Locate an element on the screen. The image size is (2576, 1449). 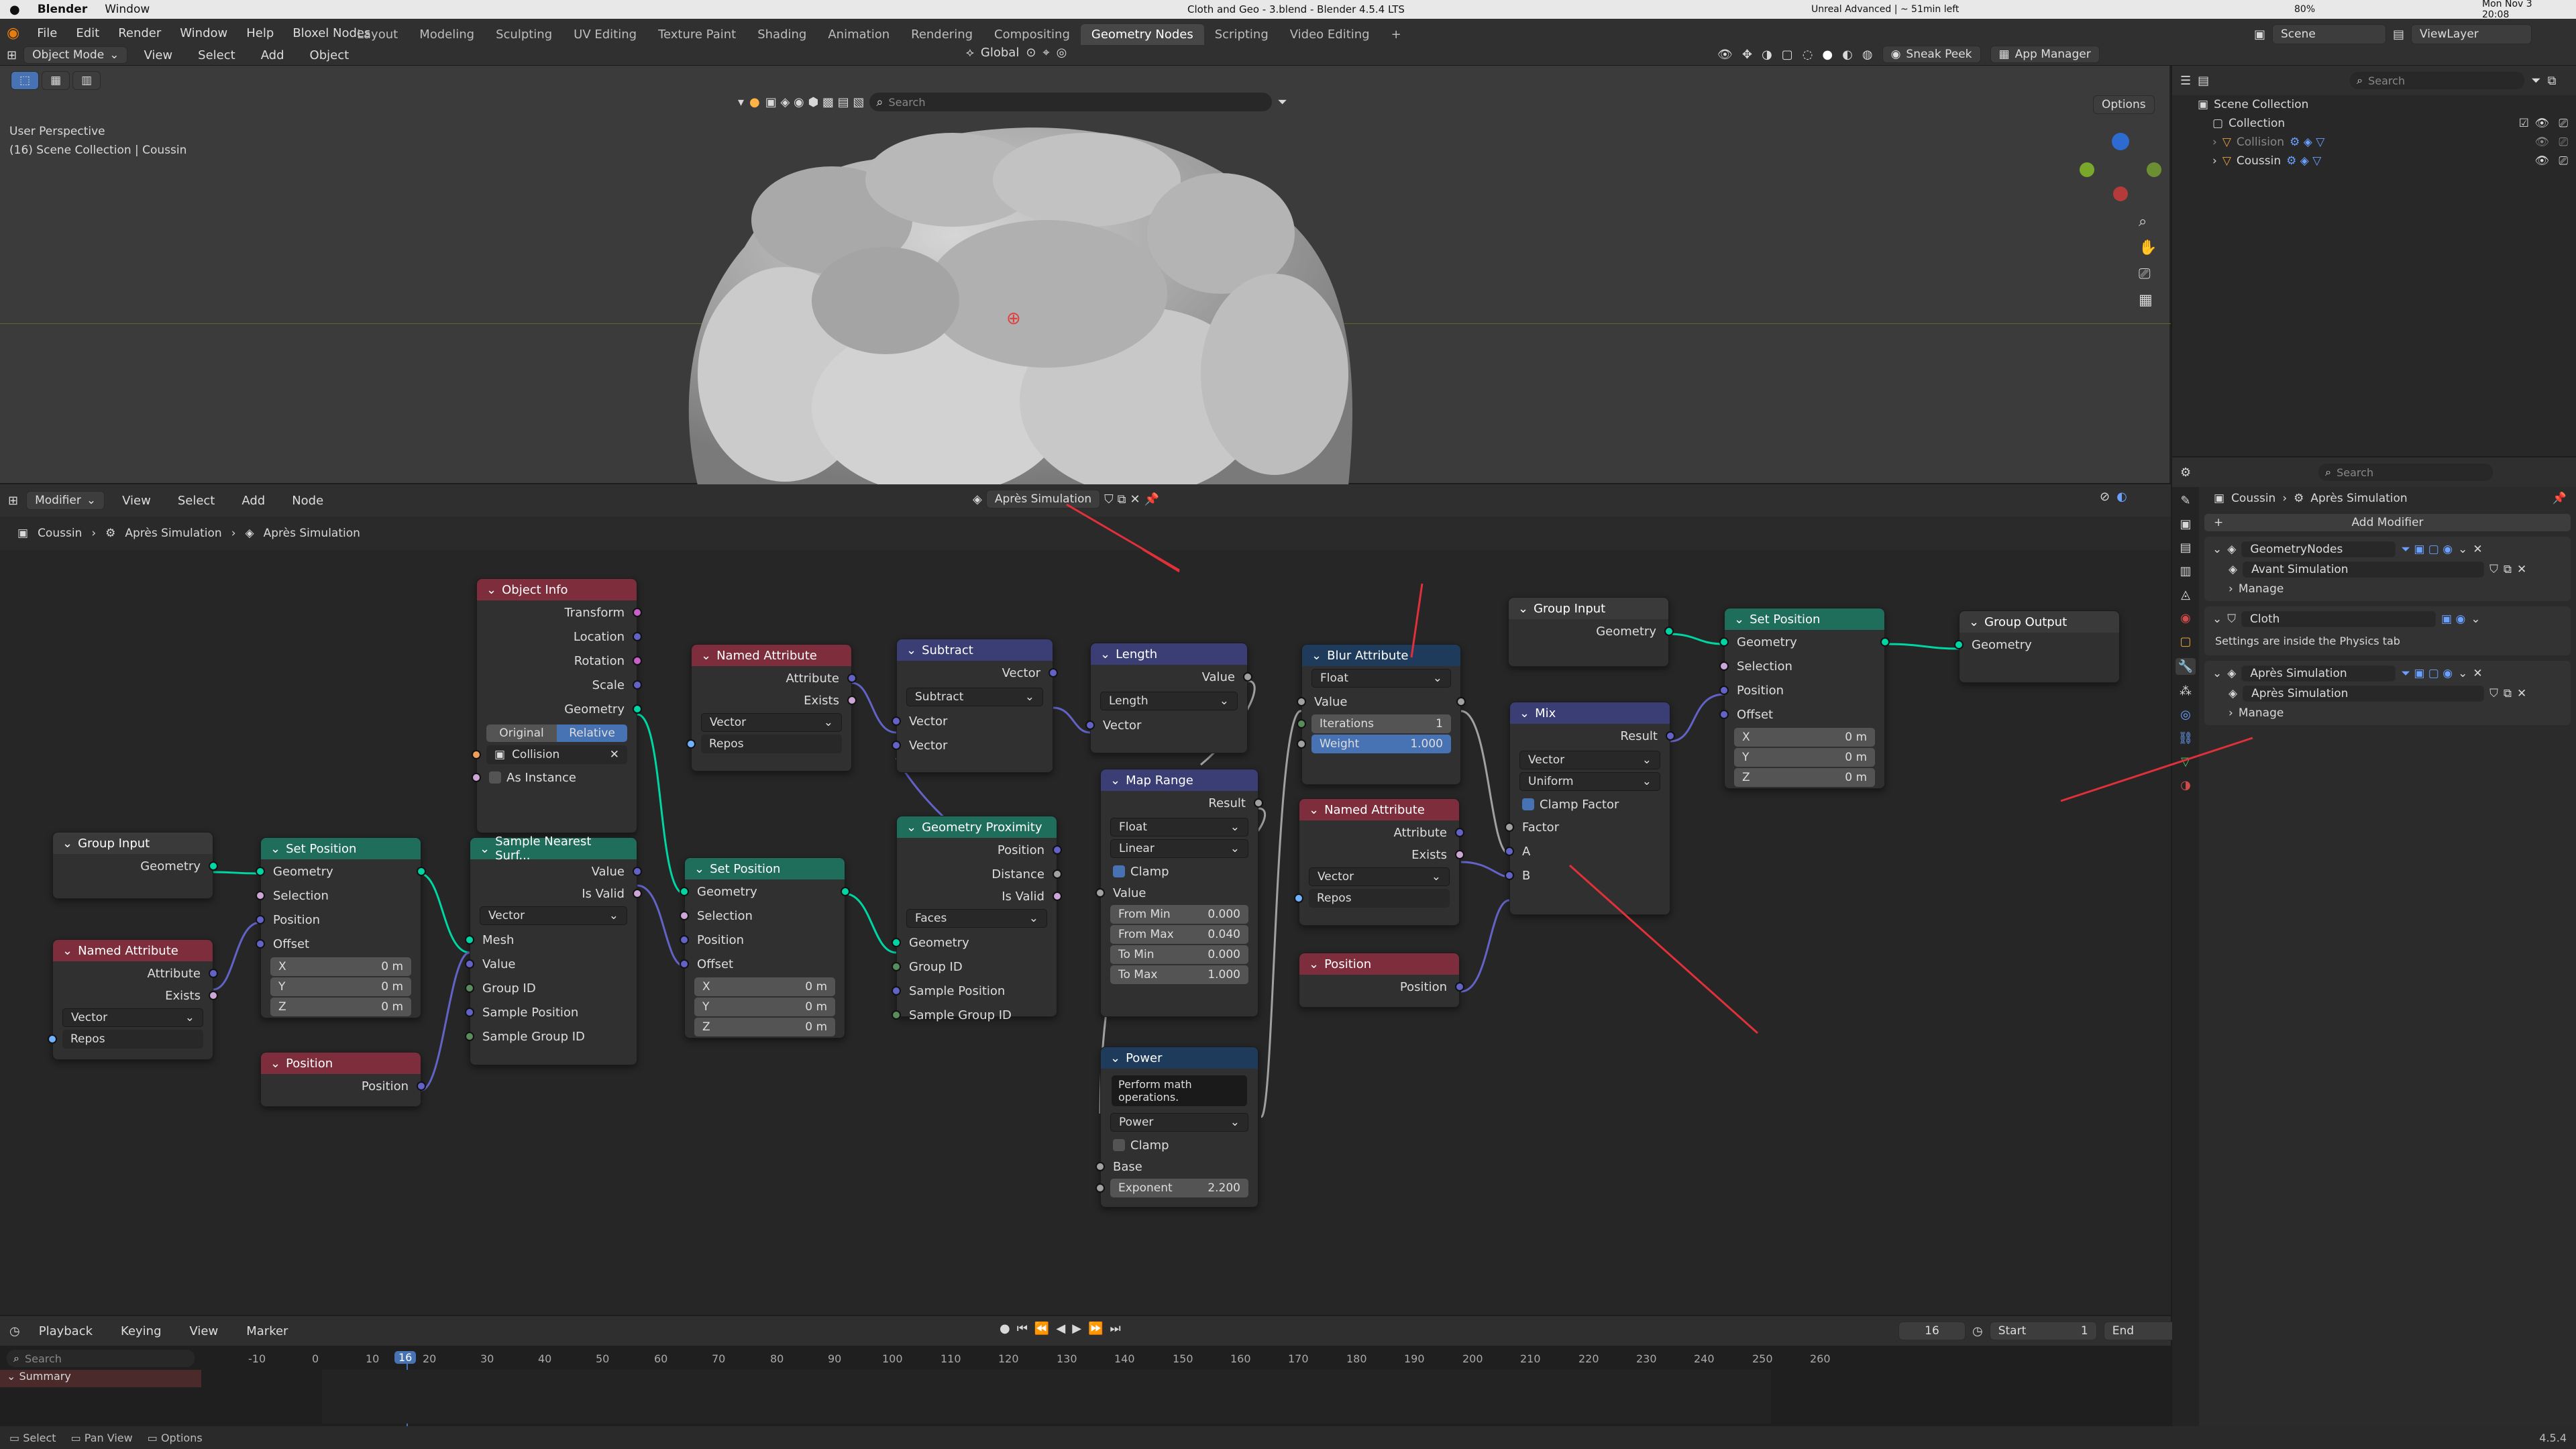
particles-tab-icon: ⁂ is located at coordinates (2186, 691).